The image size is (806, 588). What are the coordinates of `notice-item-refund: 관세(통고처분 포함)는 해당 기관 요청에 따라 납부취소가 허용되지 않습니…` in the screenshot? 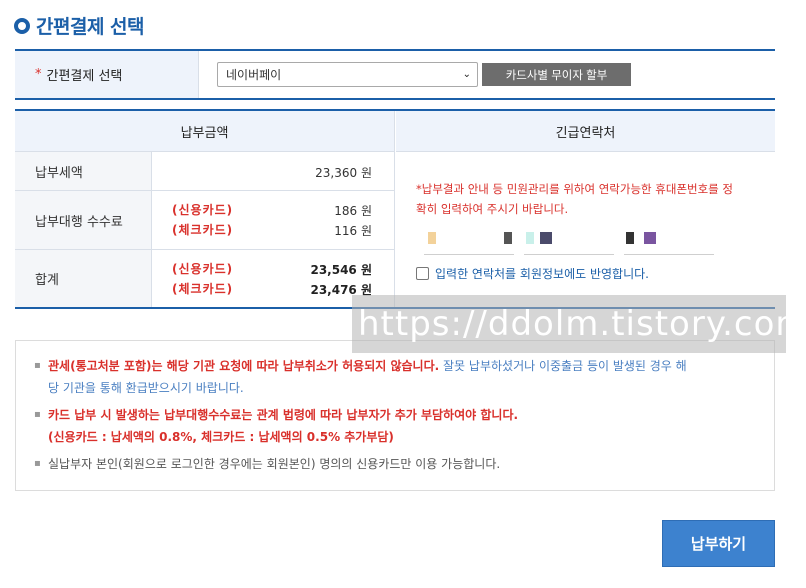 It's located at (394, 377).